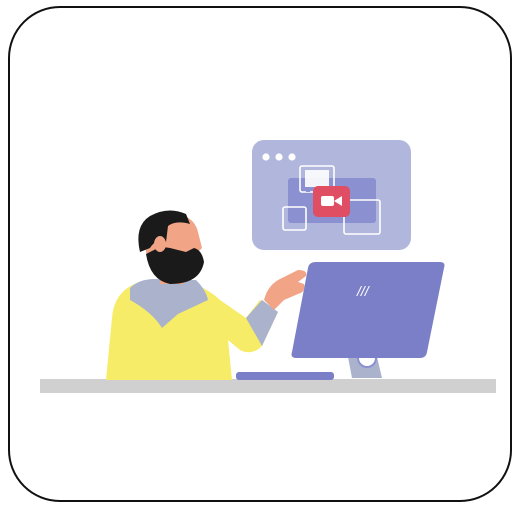 The width and height of the screenshot is (522, 511). I want to click on monitor-text: ///, so click(363, 291).